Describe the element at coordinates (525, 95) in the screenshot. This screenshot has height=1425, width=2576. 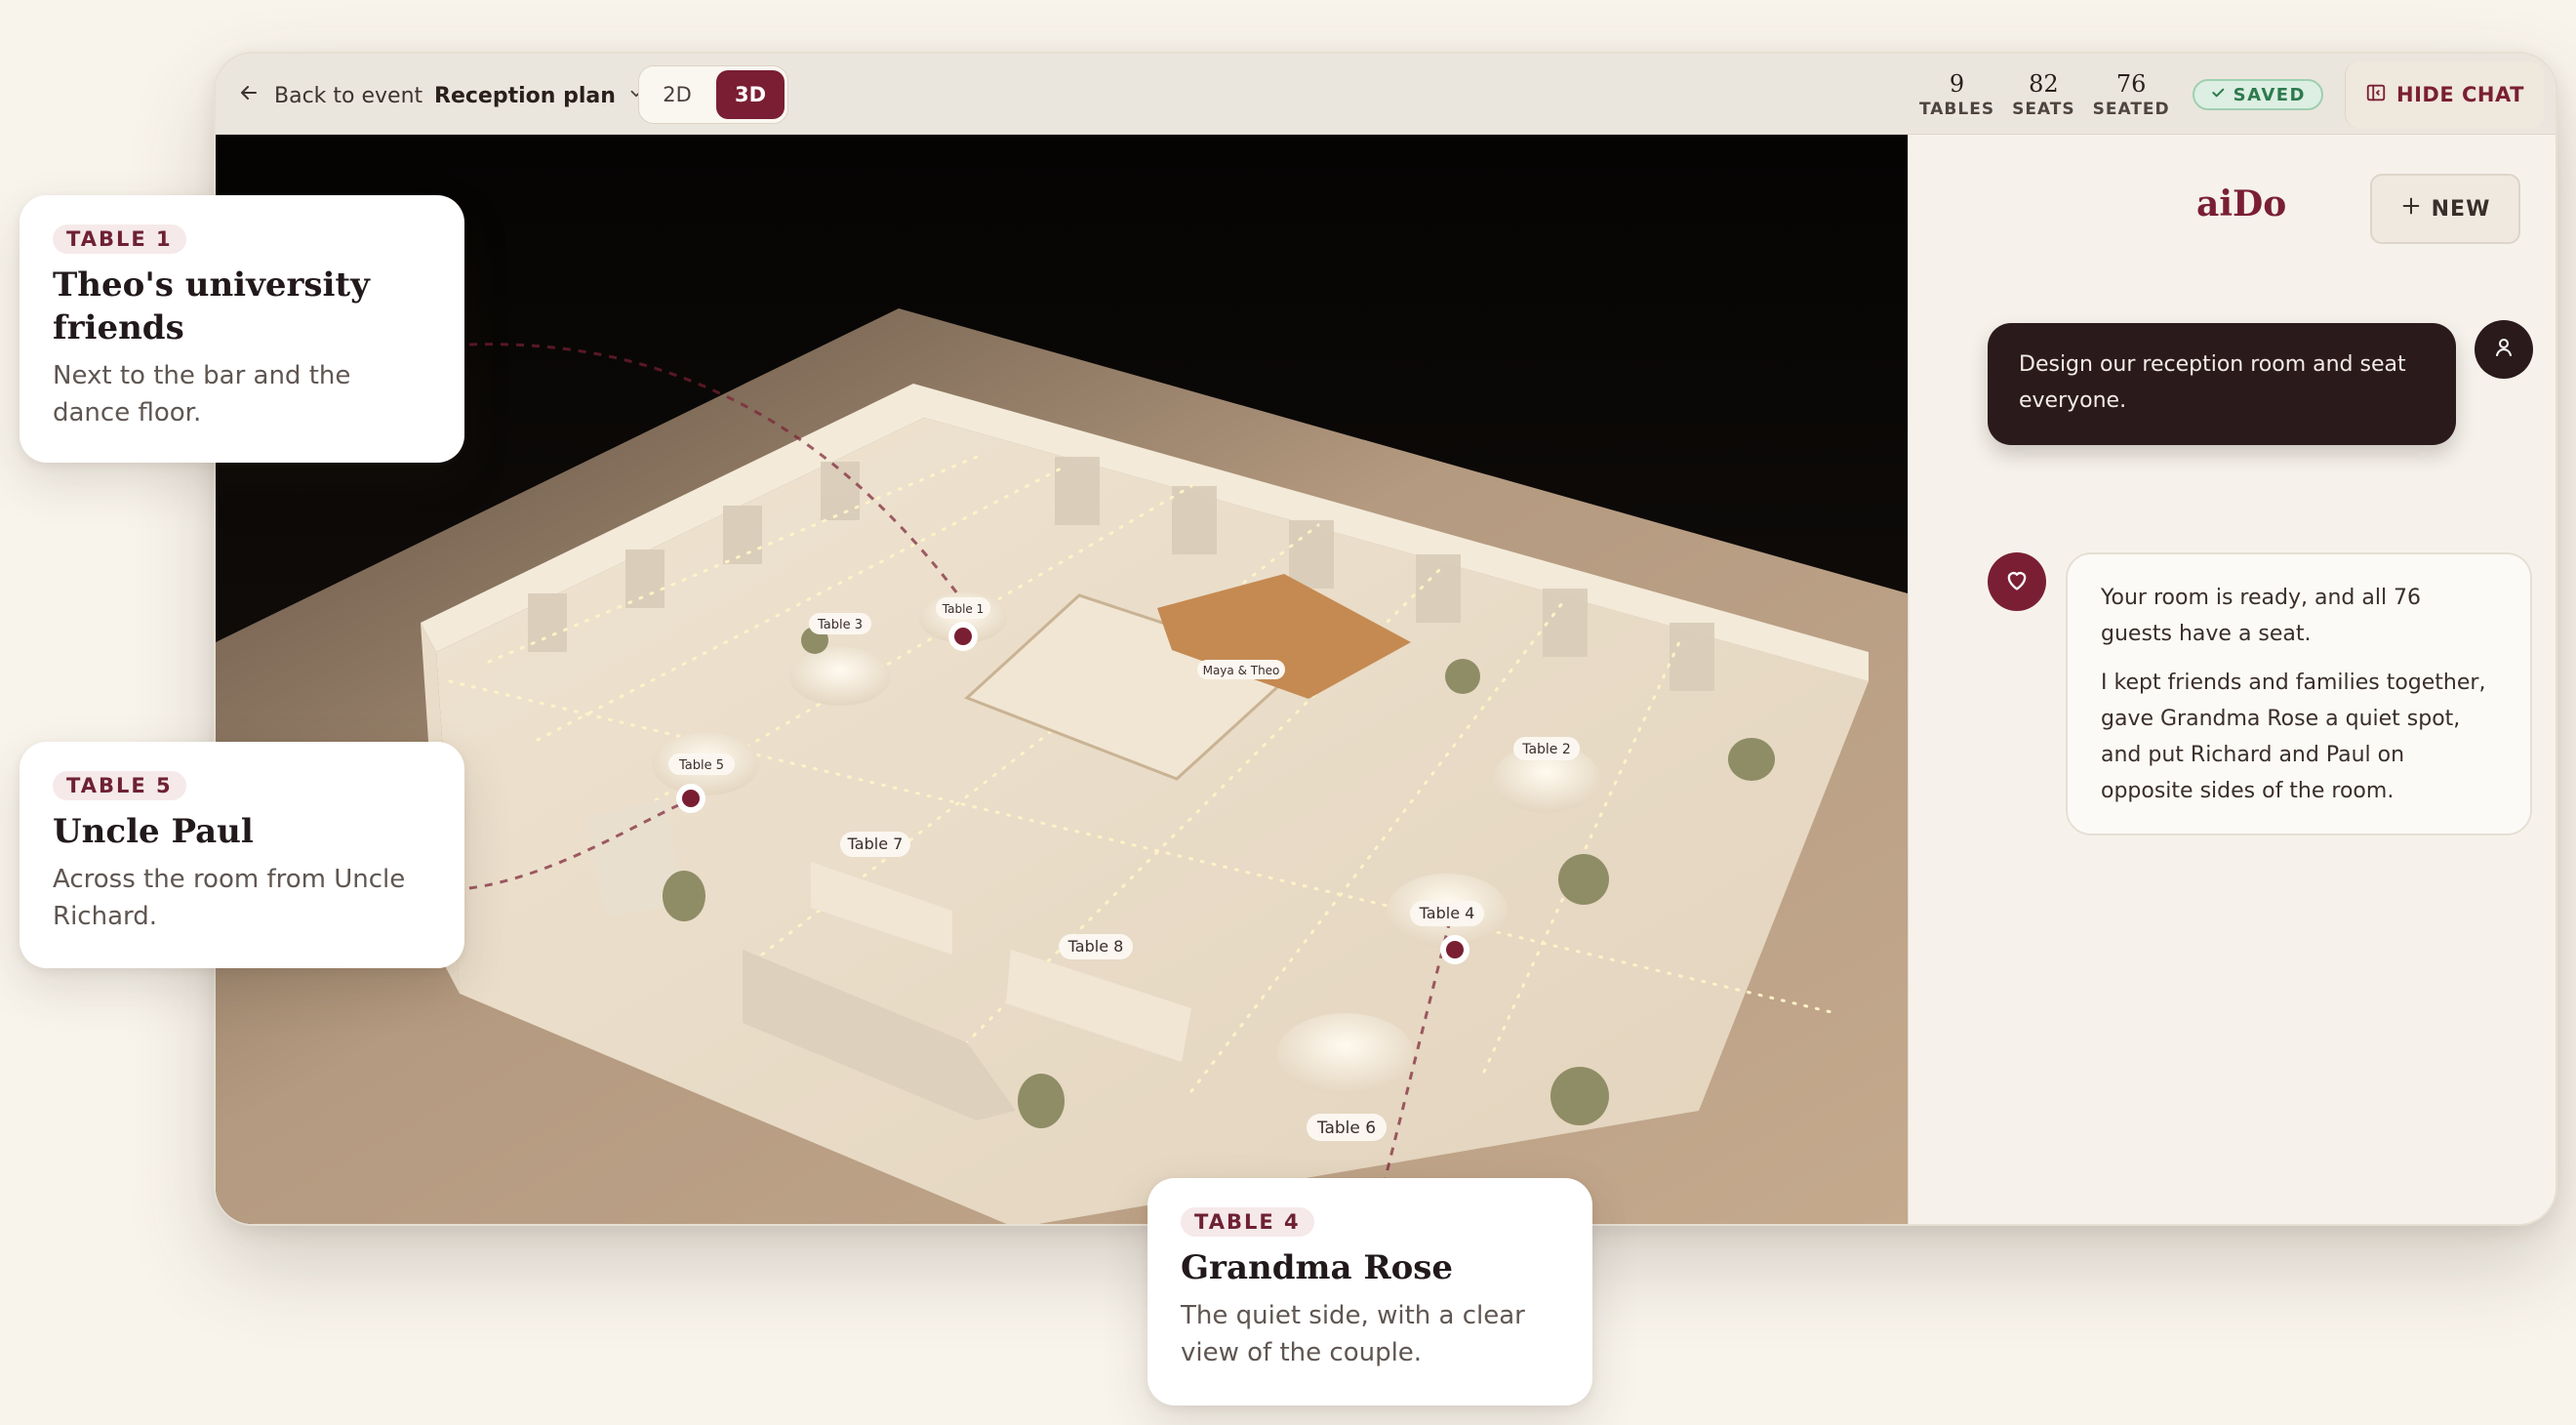
I see `plan-label: Reception plan` at that location.